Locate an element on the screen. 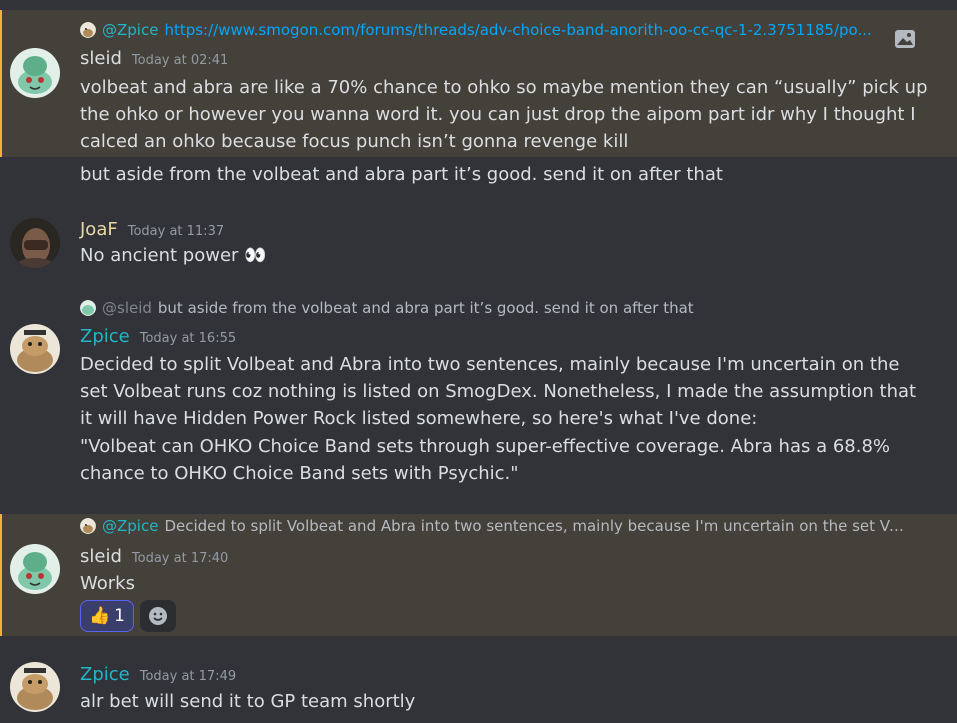  message-header: Zpice Today at 17:49 is located at coordinates (158, 674).